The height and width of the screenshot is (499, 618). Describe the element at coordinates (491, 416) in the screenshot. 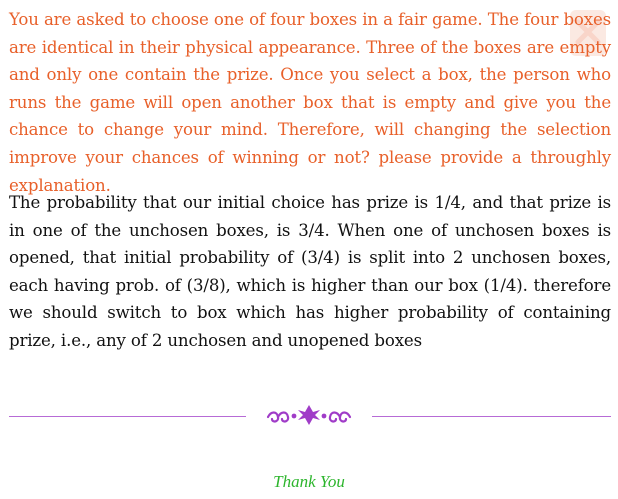

I see `divider-line-right` at that location.